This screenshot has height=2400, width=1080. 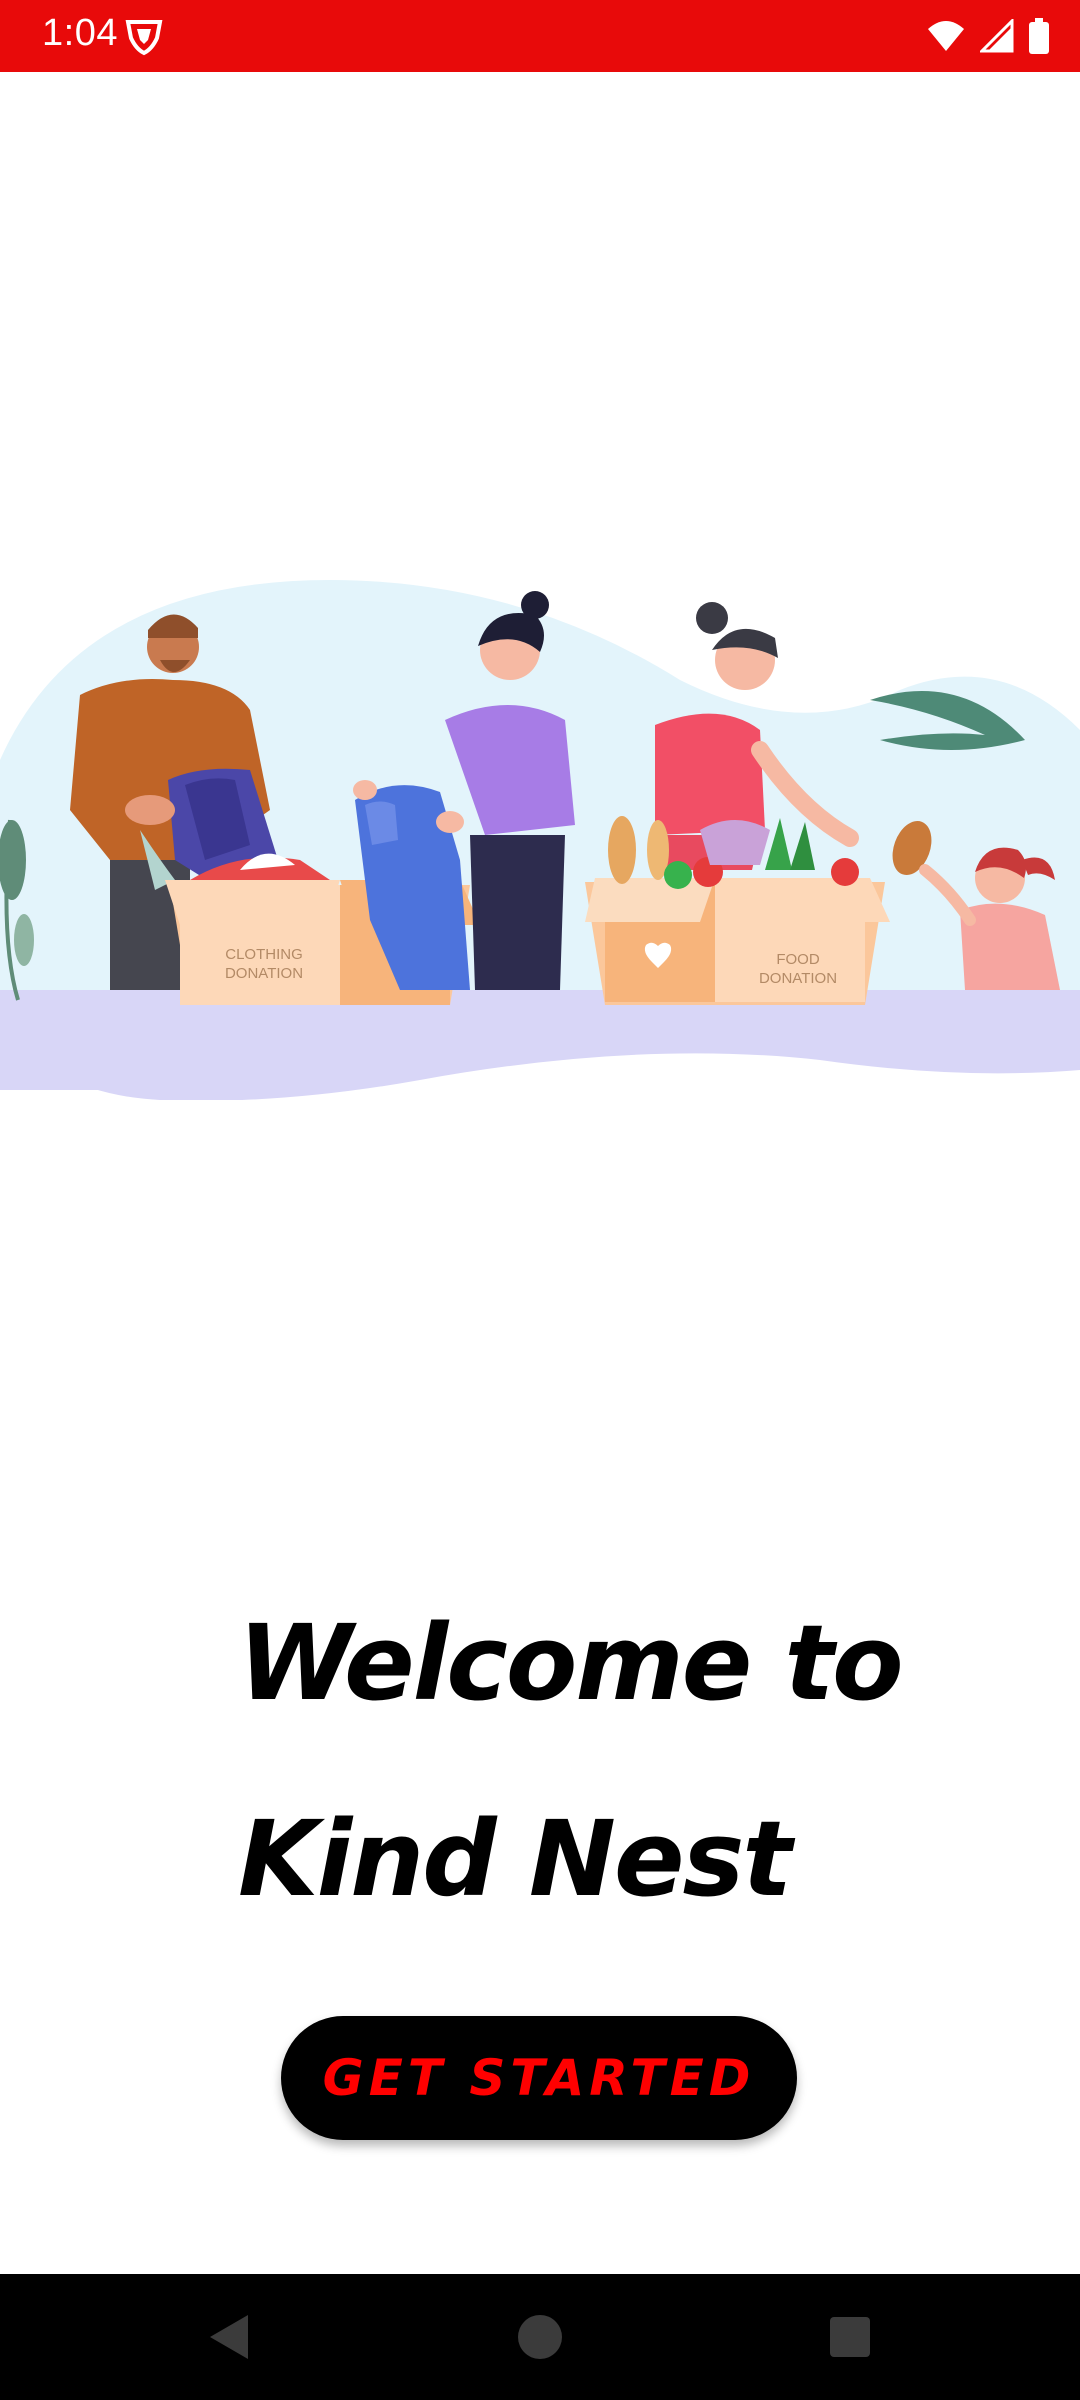 I want to click on box-left-label-1: CLOTHING, so click(x=264, y=954).